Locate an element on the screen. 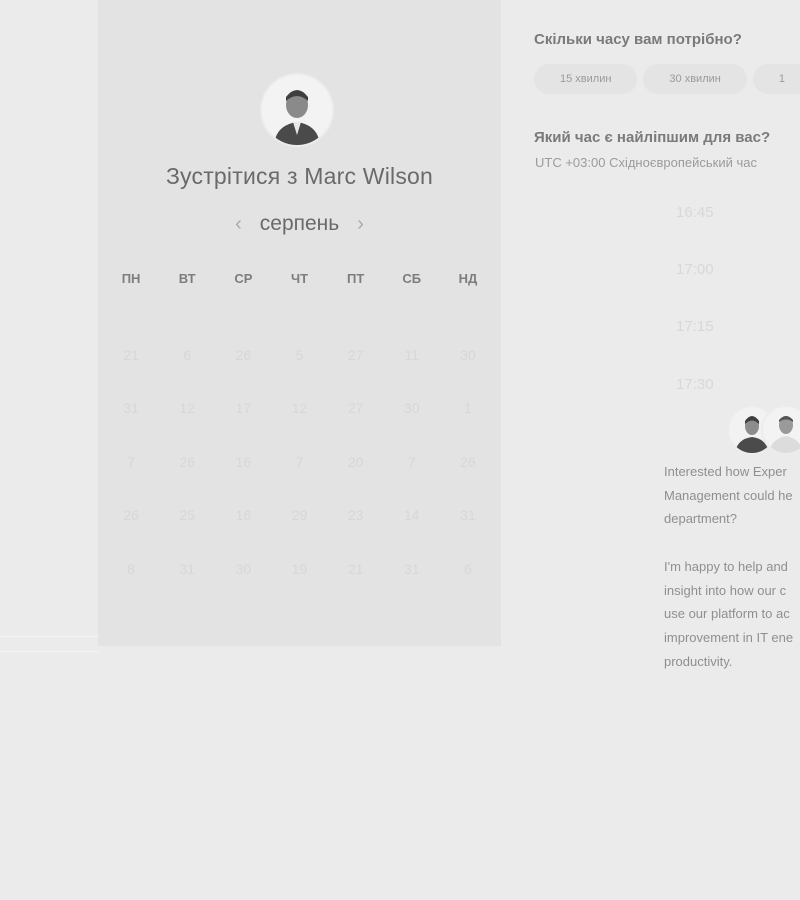 This screenshot has width=800, height=900. calendar-week: 31 12 17 12 27 30 1 is located at coordinates (299, 409).